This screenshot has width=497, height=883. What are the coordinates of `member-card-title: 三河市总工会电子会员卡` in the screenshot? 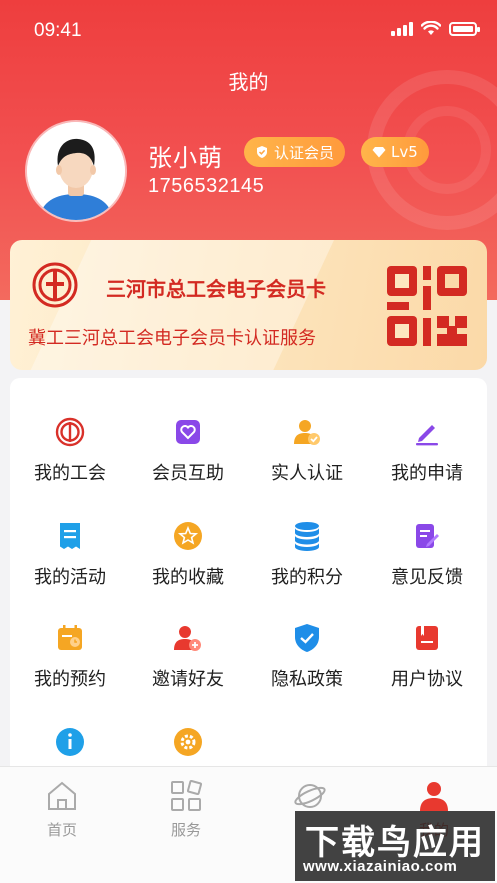 It's located at (216, 289).